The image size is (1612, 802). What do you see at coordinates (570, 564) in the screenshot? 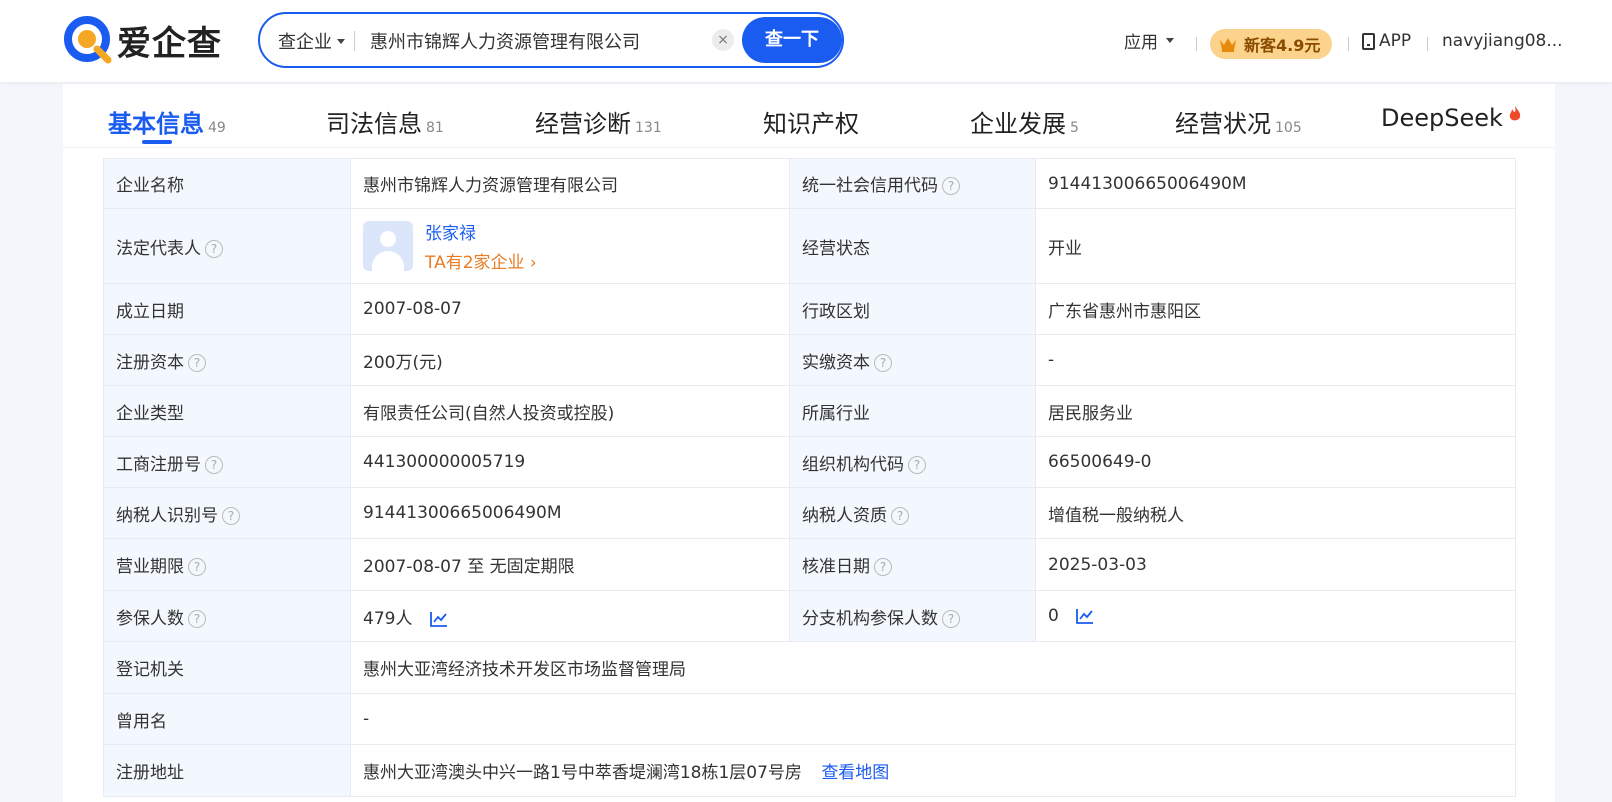
I see `biz-term-value: 2007-08-07 至 无固定期限` at bounding box center [570, 564].